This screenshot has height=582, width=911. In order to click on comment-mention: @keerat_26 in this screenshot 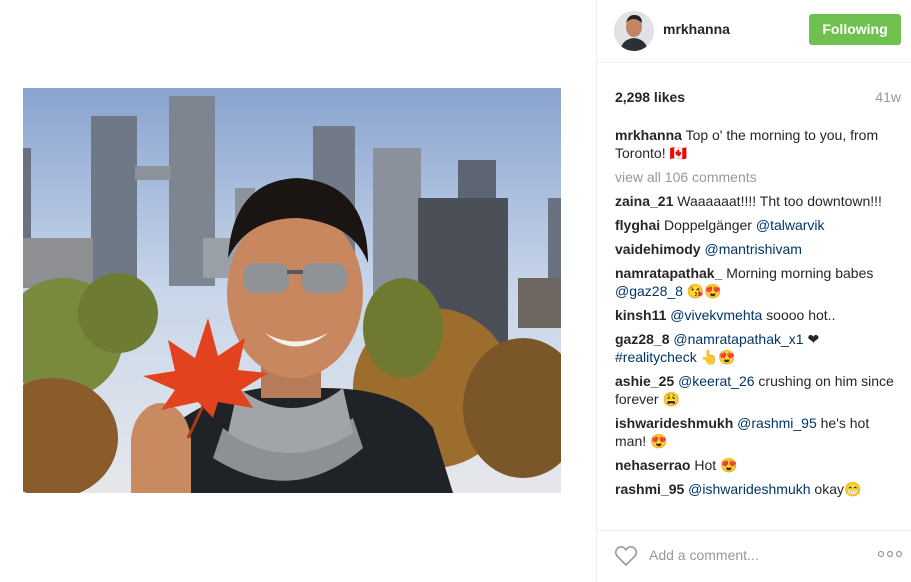, I will do `click(716, 381)`.